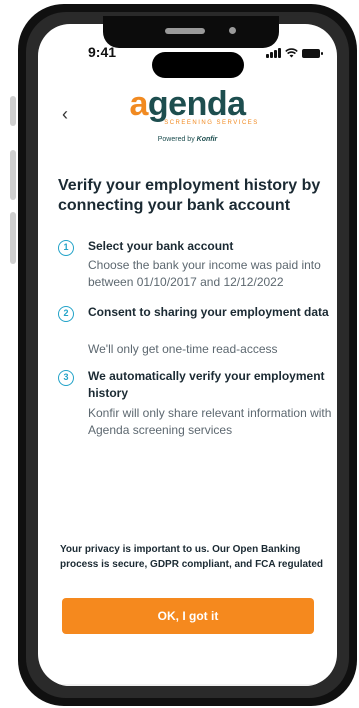  I want to click on step-title: Consent to sharing your employment data, so click(208, 312).